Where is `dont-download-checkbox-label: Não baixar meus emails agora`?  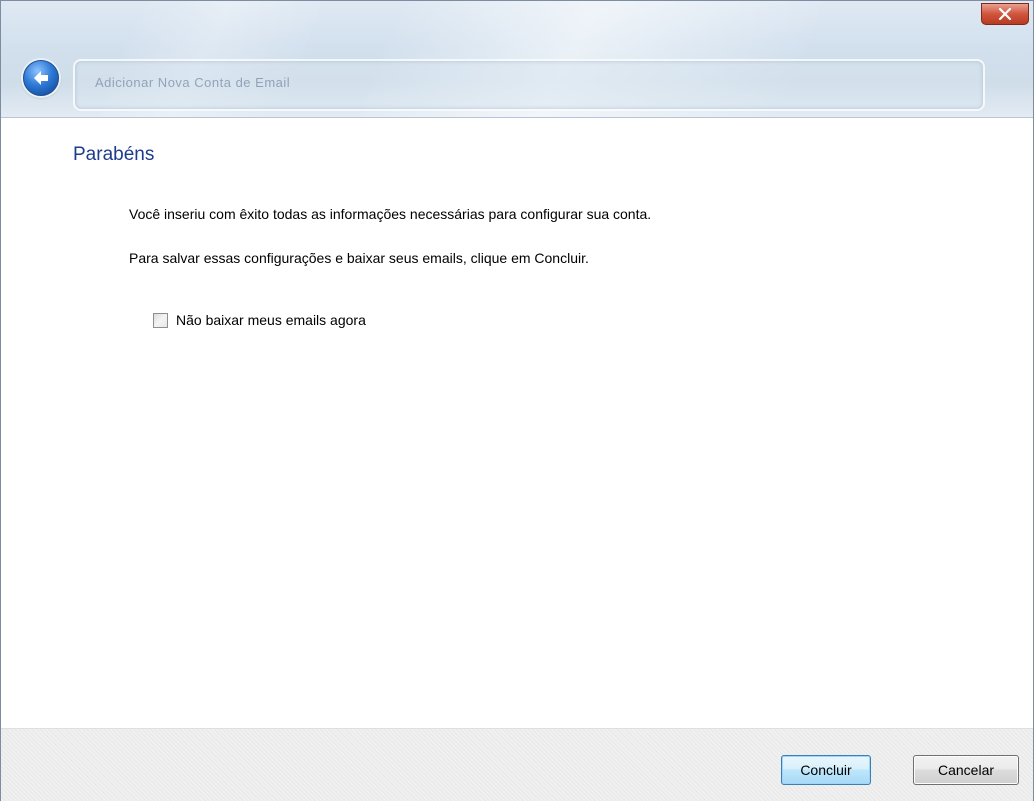 dont-download-checkbox-label: Não baixar meus emails agora is located at coordinates (271, 320).